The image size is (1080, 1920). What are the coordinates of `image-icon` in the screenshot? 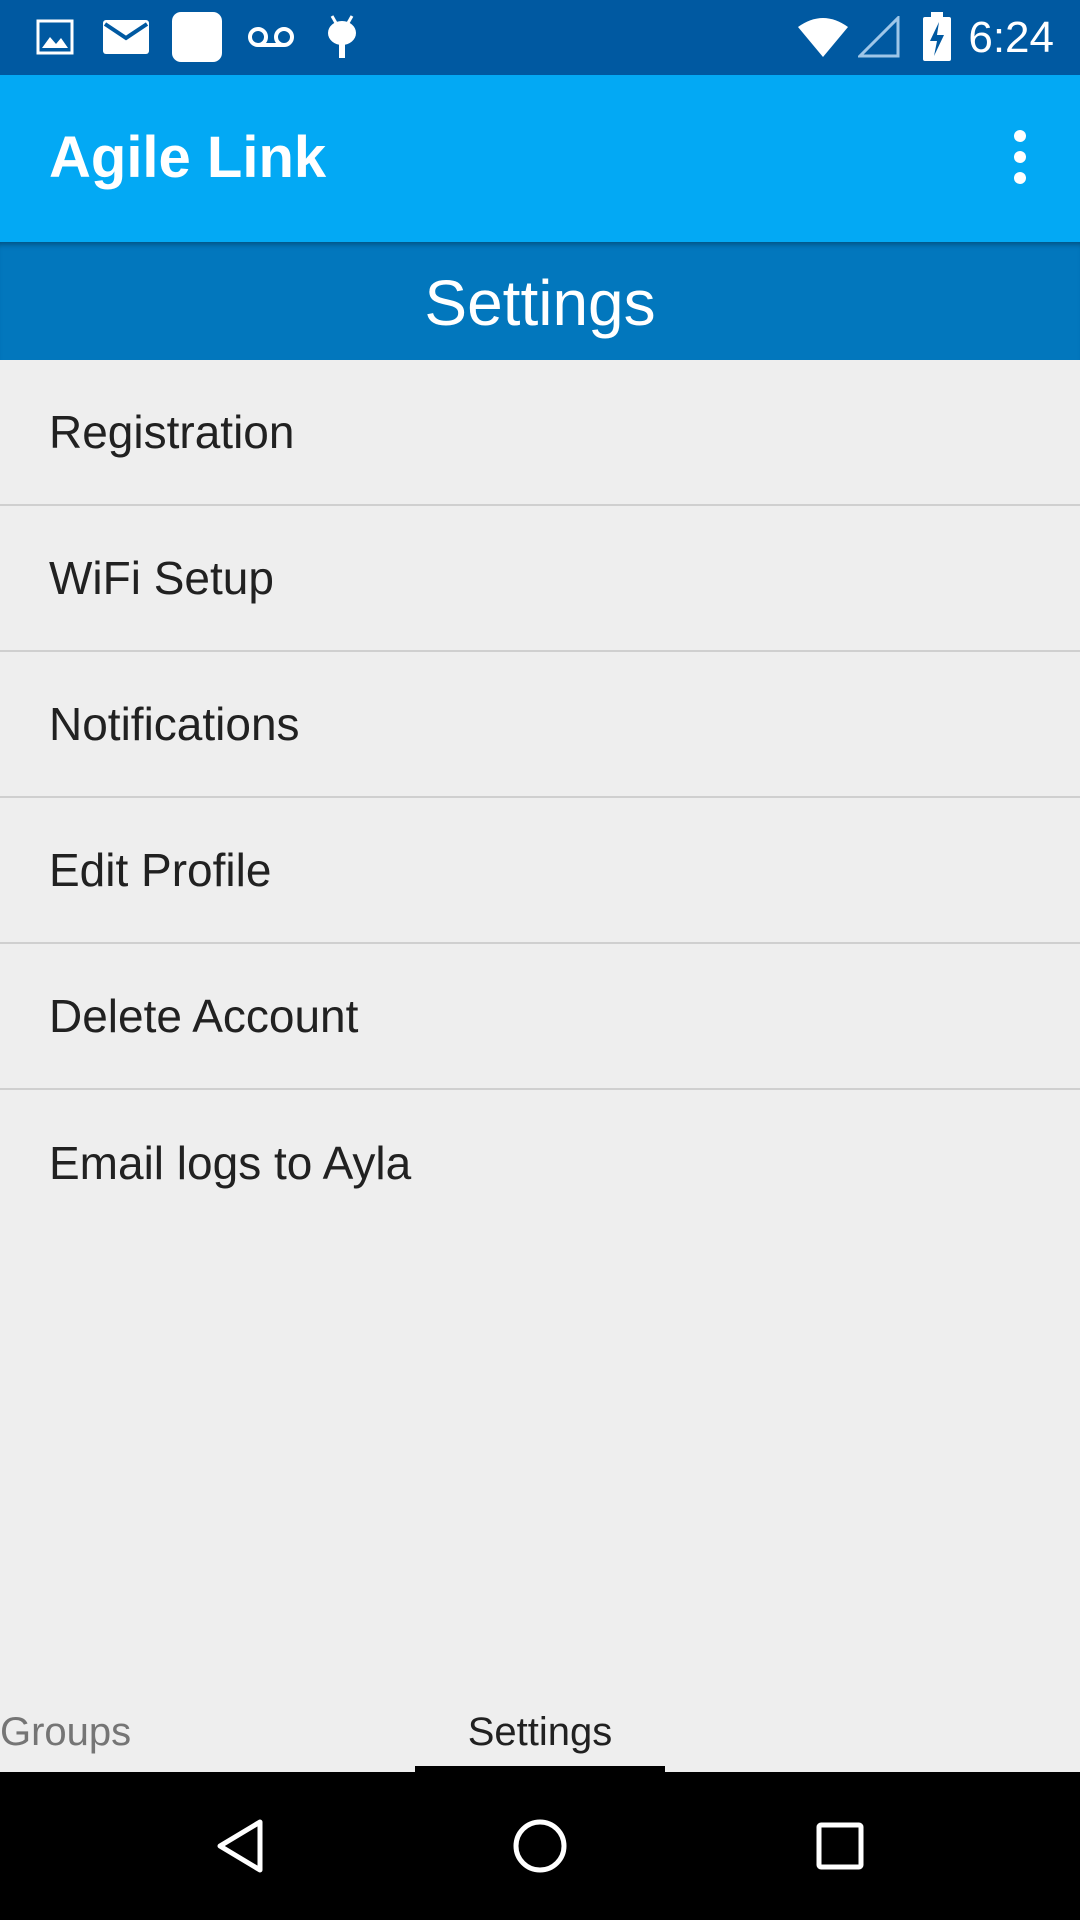 It's located at (55, 37).